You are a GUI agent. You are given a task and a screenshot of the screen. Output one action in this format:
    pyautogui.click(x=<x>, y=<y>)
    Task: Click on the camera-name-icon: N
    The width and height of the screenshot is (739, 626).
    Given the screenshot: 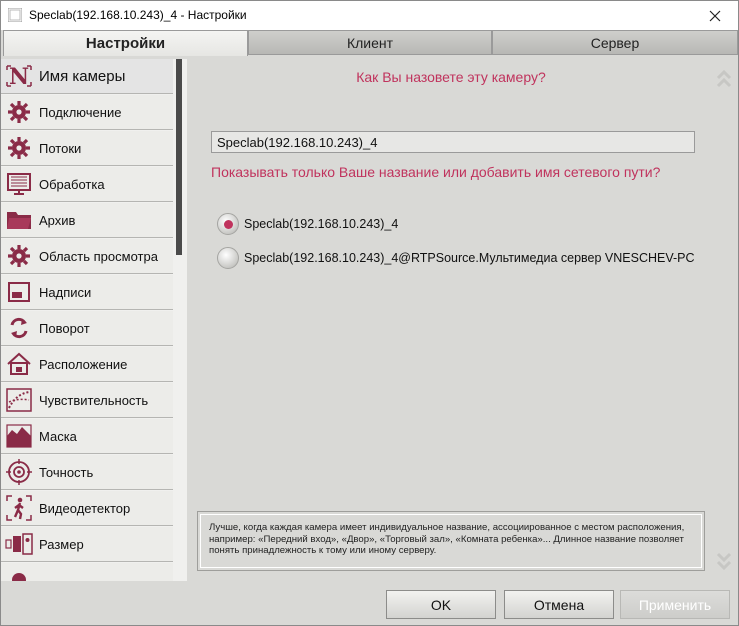 What is the action you would take?
    pyautogui.click(x=19, y=76)
    